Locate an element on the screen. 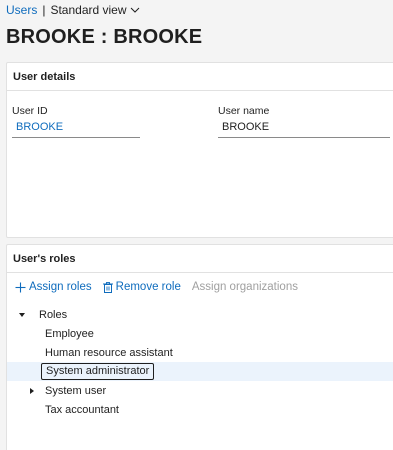 The image size is (393, 450). user-name-value: BROOKE is located at coordinates (304, 129).